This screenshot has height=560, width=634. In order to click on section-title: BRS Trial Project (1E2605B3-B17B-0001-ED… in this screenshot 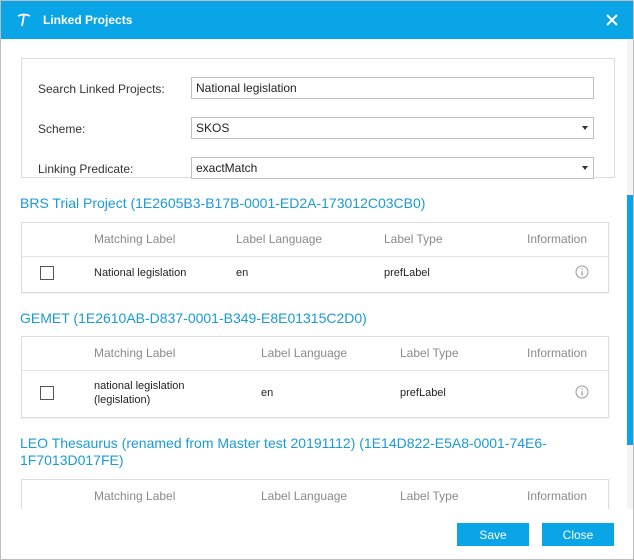, I will do `click(223, 203)`.